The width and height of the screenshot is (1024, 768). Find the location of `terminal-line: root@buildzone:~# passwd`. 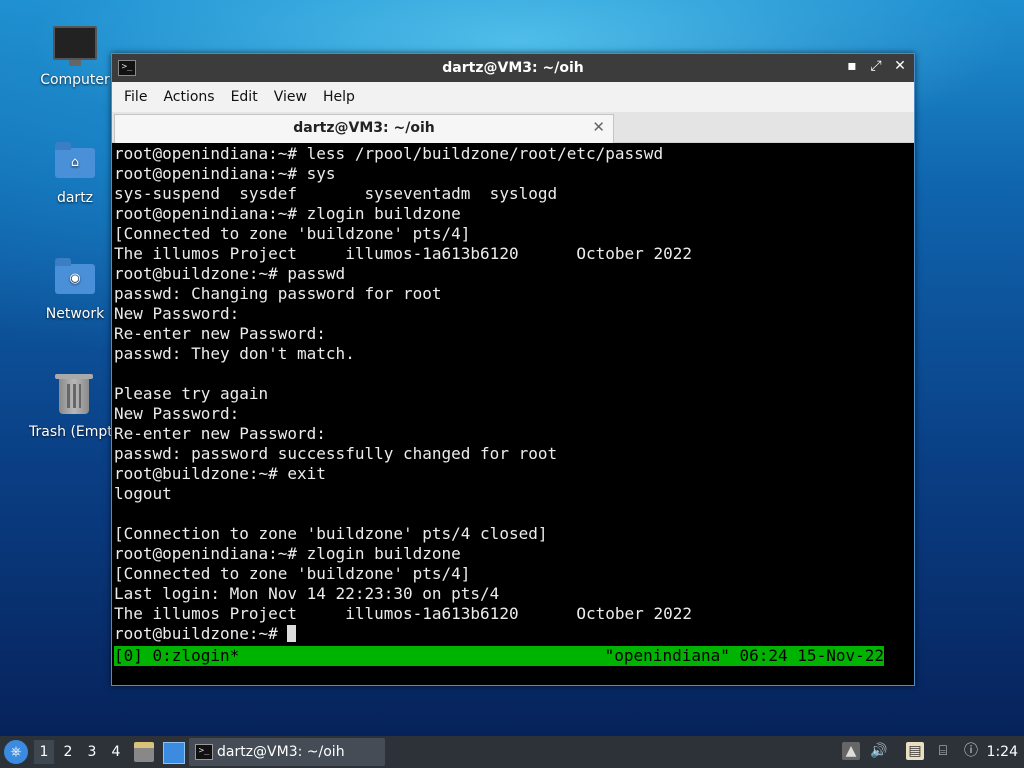

terminal-line: root@buildzone:~# passwd is located at coordinates (230, 273).